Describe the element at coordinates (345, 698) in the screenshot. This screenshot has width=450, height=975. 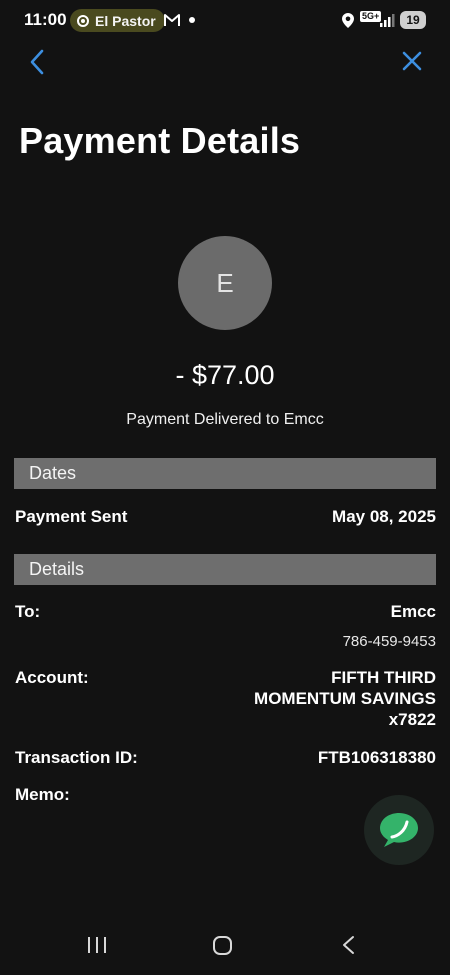
I see `account-line2: MOMENTUM SAVINGS` at that location.